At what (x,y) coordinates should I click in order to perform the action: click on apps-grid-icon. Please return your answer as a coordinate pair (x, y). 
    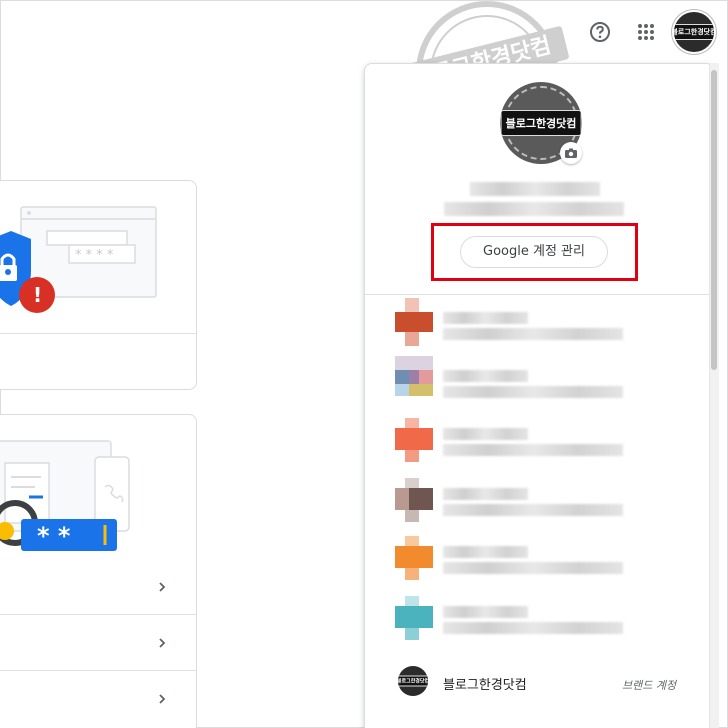
    Looking at the image, I should click on (646, 32).